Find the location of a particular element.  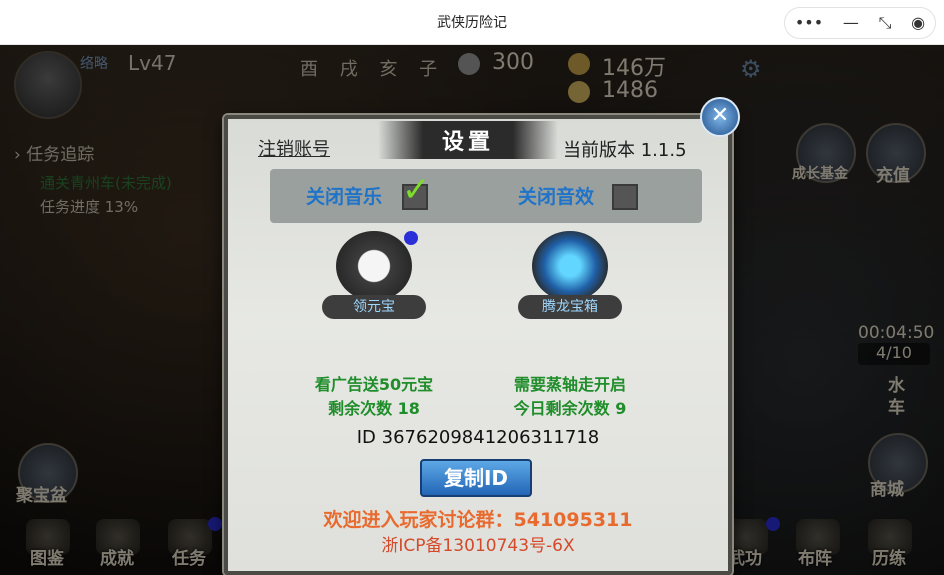

music-toggle-label: 关闭音乐 is located at coordinates (344, 197).